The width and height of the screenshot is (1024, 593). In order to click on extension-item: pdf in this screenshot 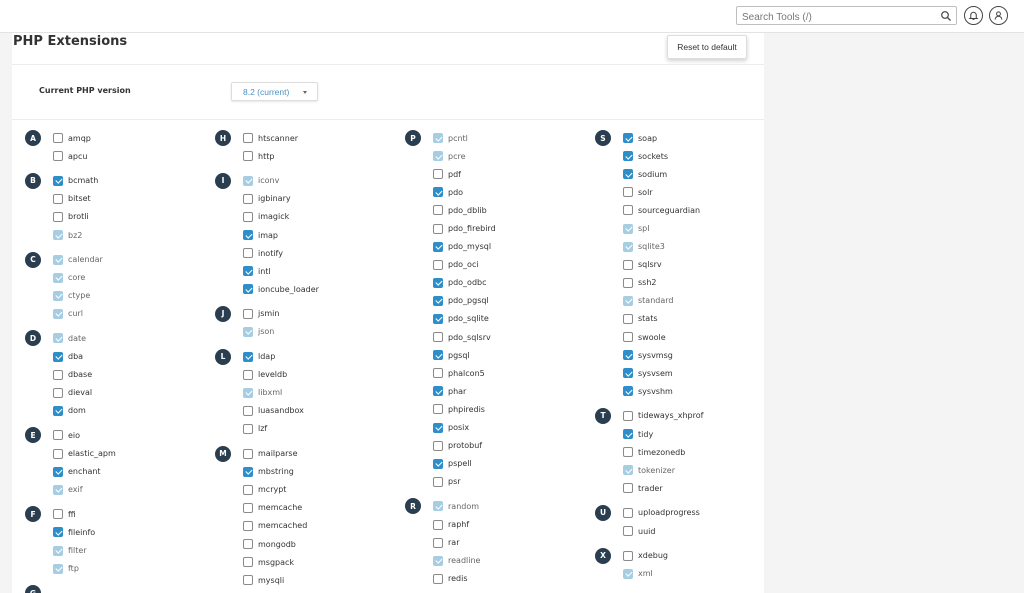, I will do `click(508, 174)`.